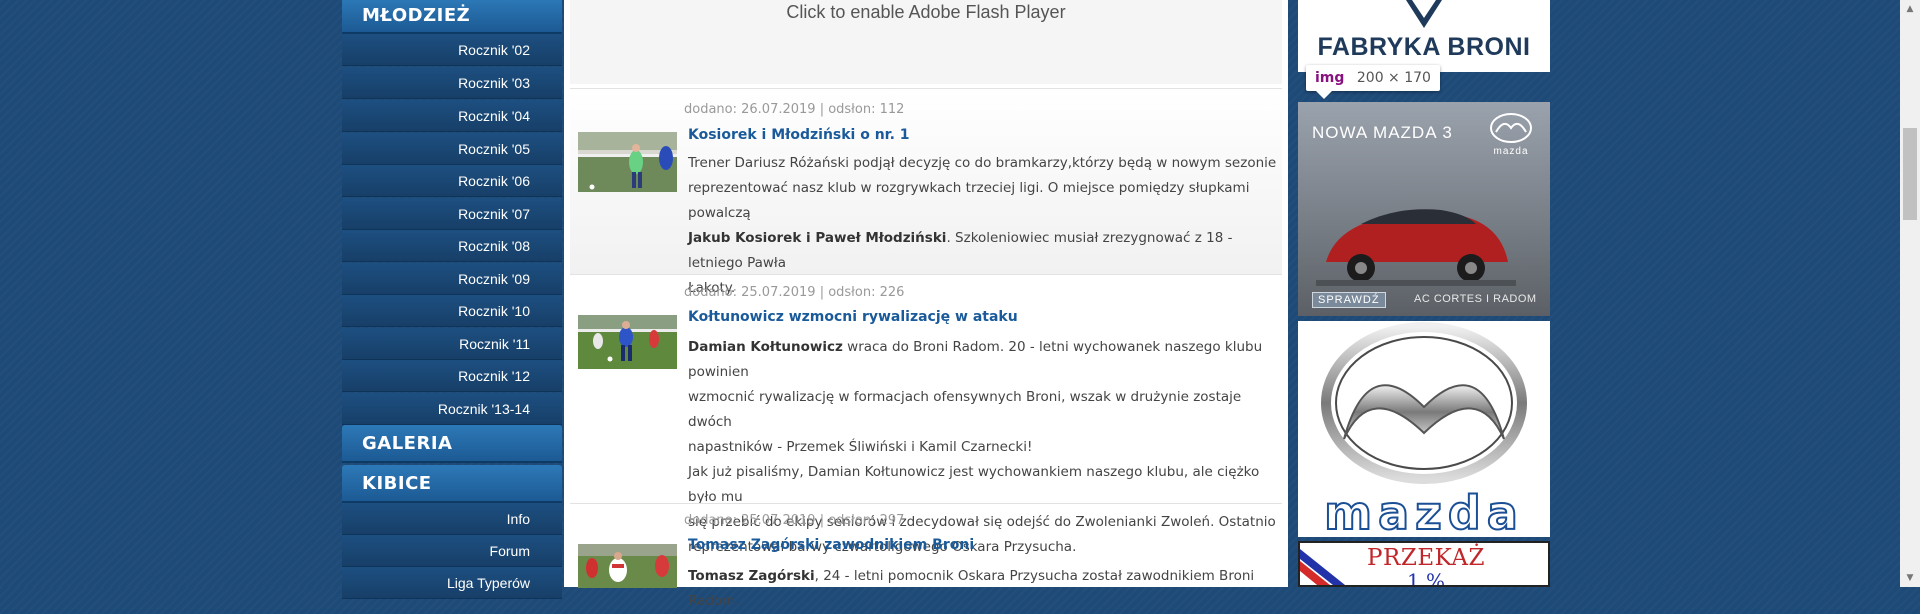  I want to click on mazda3-headline: NOWA MAZDA 3, so click(1382, 132).